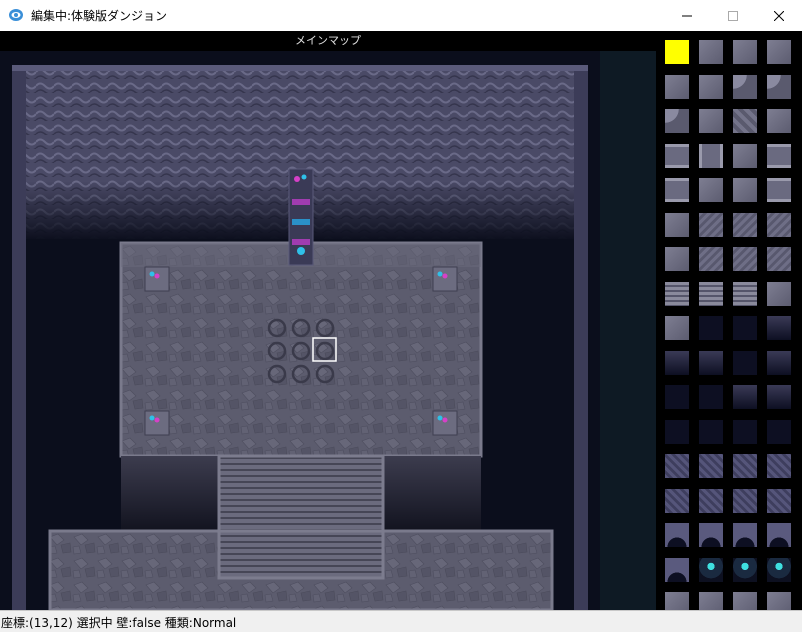 The height and width of the screenshot is (632, 802). I want to click on app-eye-icon, so click(16, 15).